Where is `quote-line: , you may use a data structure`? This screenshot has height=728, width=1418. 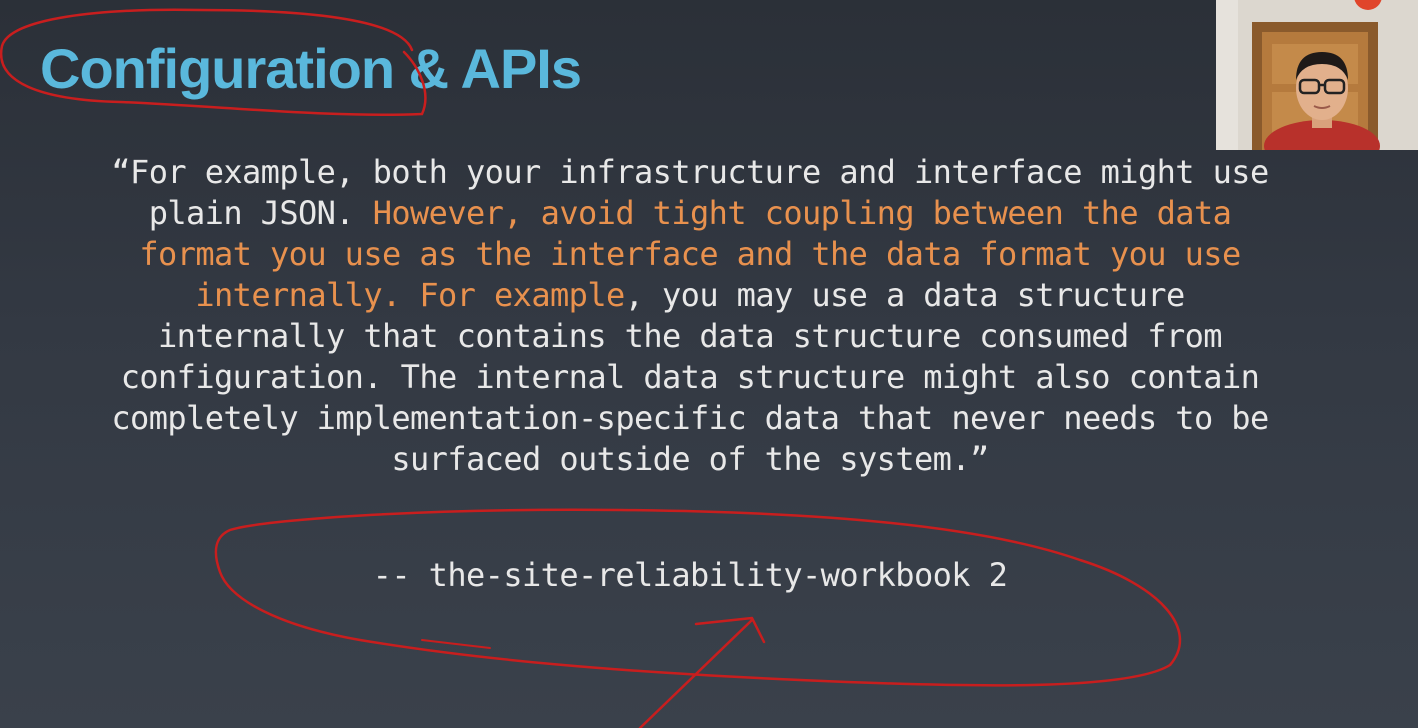 quote-line: , you may use a data structure is located at coordinates (905, 295).